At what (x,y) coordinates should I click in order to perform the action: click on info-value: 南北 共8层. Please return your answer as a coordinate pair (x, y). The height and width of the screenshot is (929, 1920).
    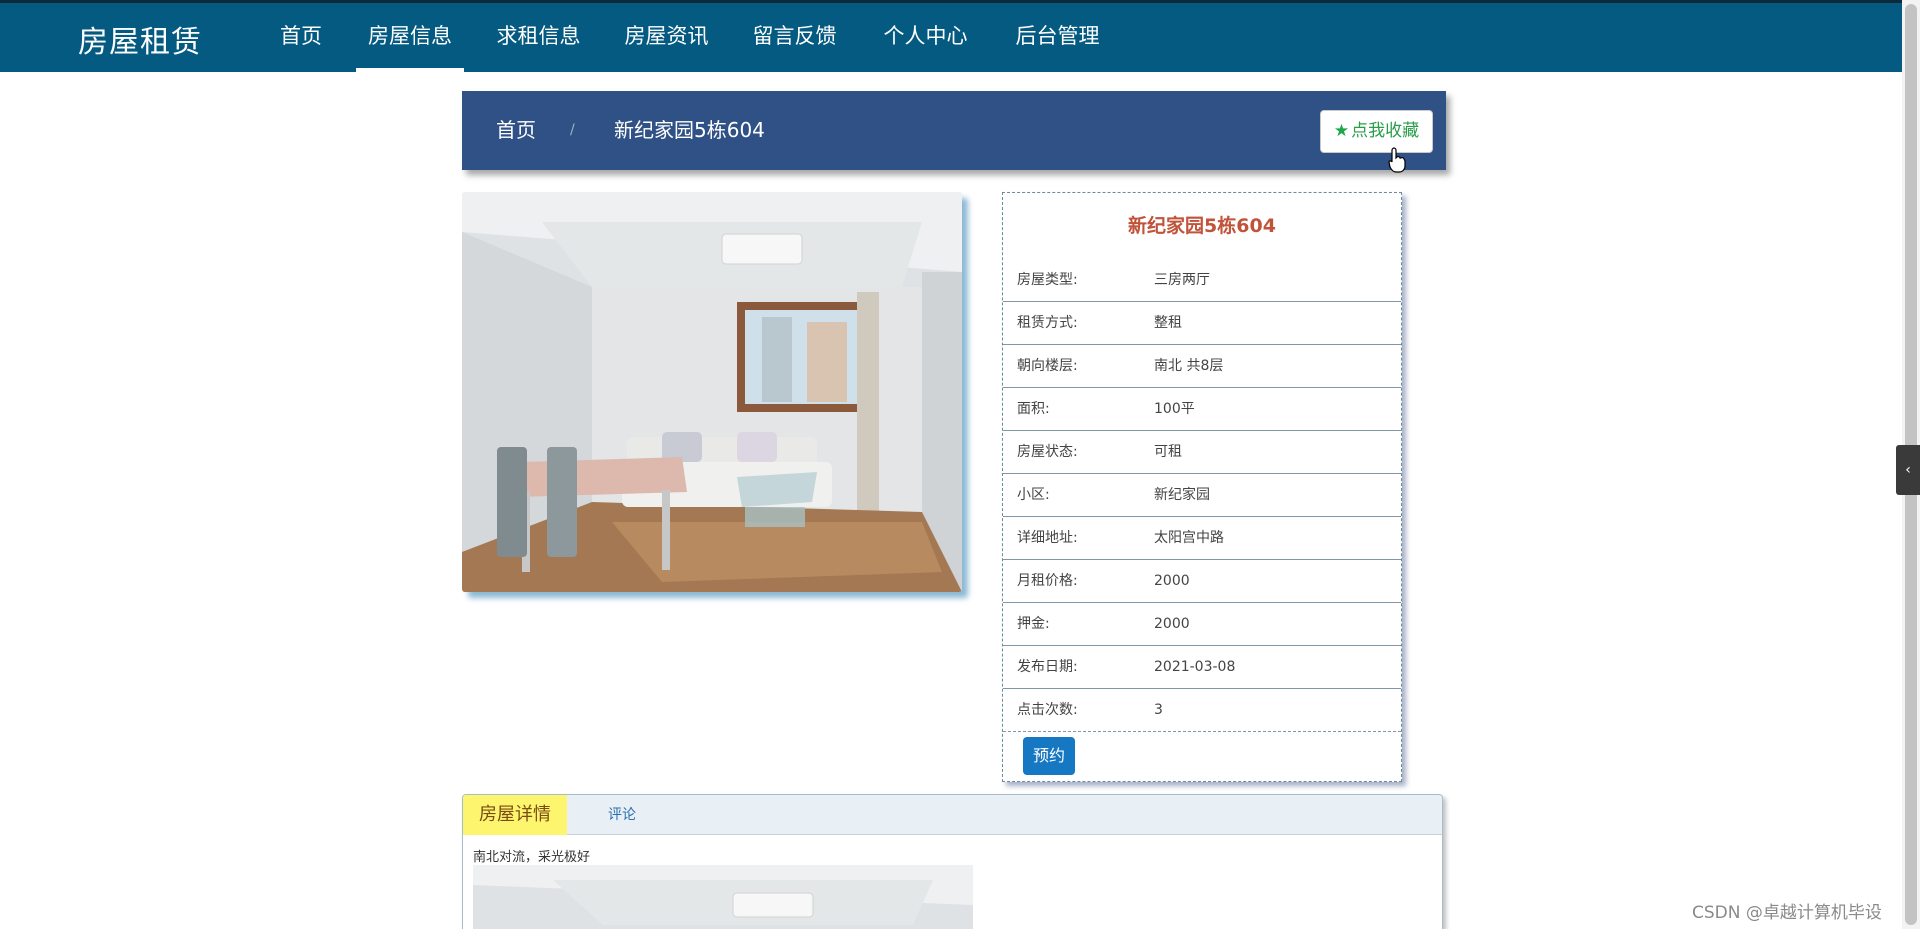
    Looking at the image, I should click on (1189, 366).